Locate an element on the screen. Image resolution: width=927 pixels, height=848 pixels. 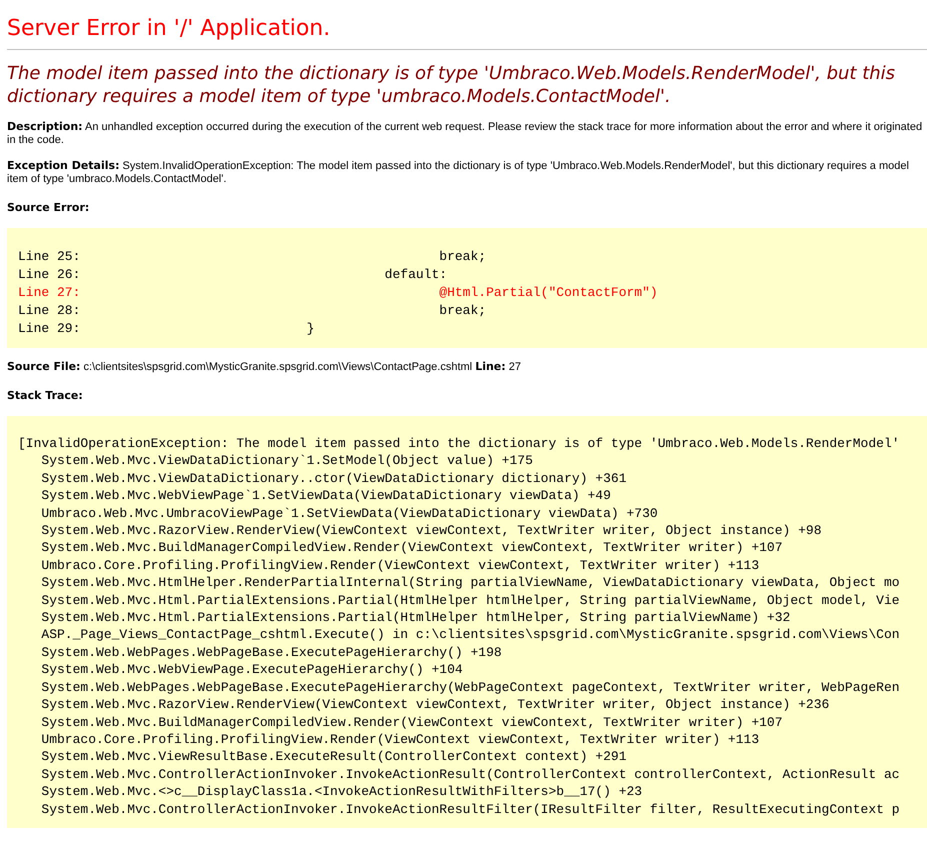
source-code-line: Line 29: } is located at coordinates (166, 329).